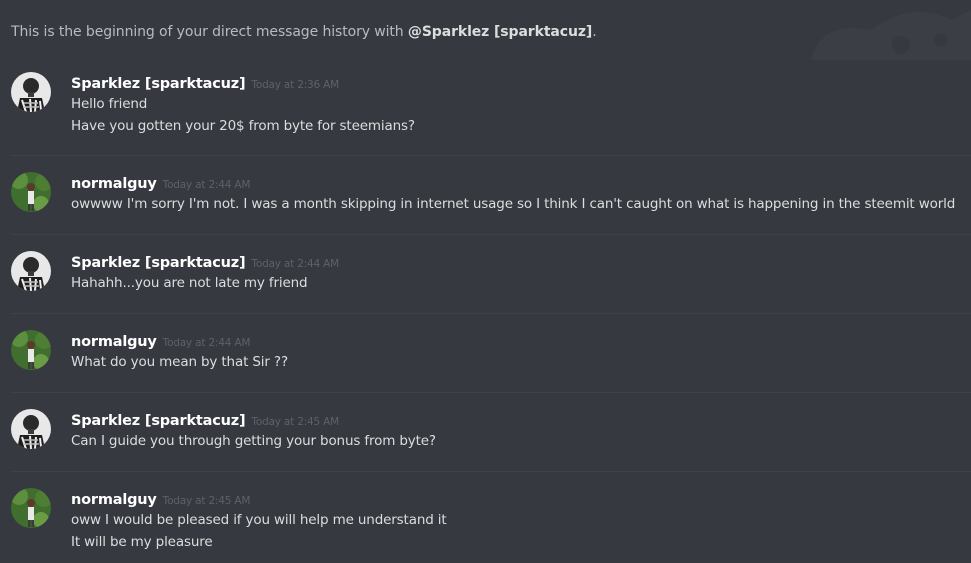  What do you see at coordinates (160, 498) in the screenshot?
I see `message-header: normalguy Today at 2:45 AM` at bounding box center [160, 498].